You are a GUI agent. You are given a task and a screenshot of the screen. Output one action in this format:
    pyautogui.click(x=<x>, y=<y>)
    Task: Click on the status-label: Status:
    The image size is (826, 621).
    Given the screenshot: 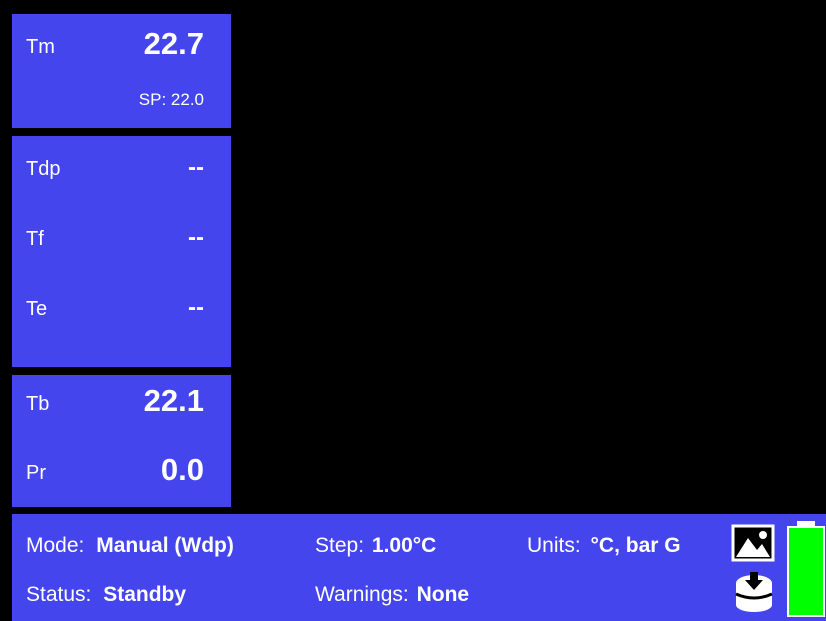 What is the action you would take?
    pyautogui.click(x=59, y=594)
    